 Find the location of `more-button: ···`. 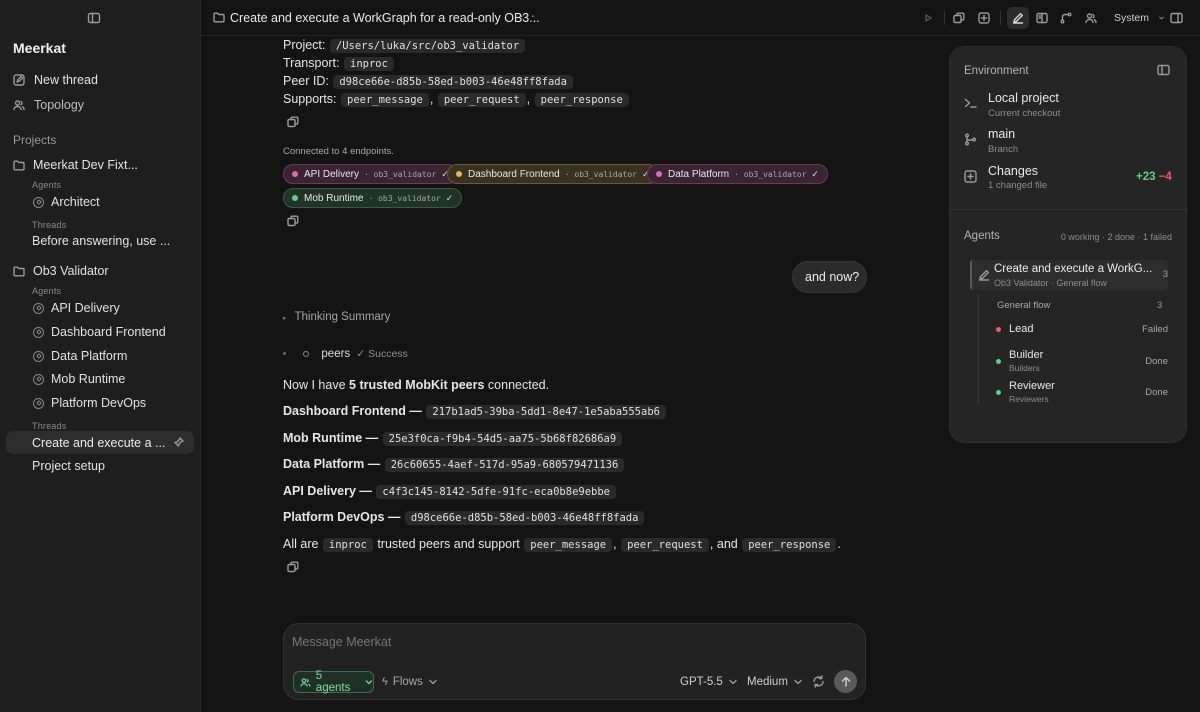

more-button: ··· is located at coordinates (527, 15).